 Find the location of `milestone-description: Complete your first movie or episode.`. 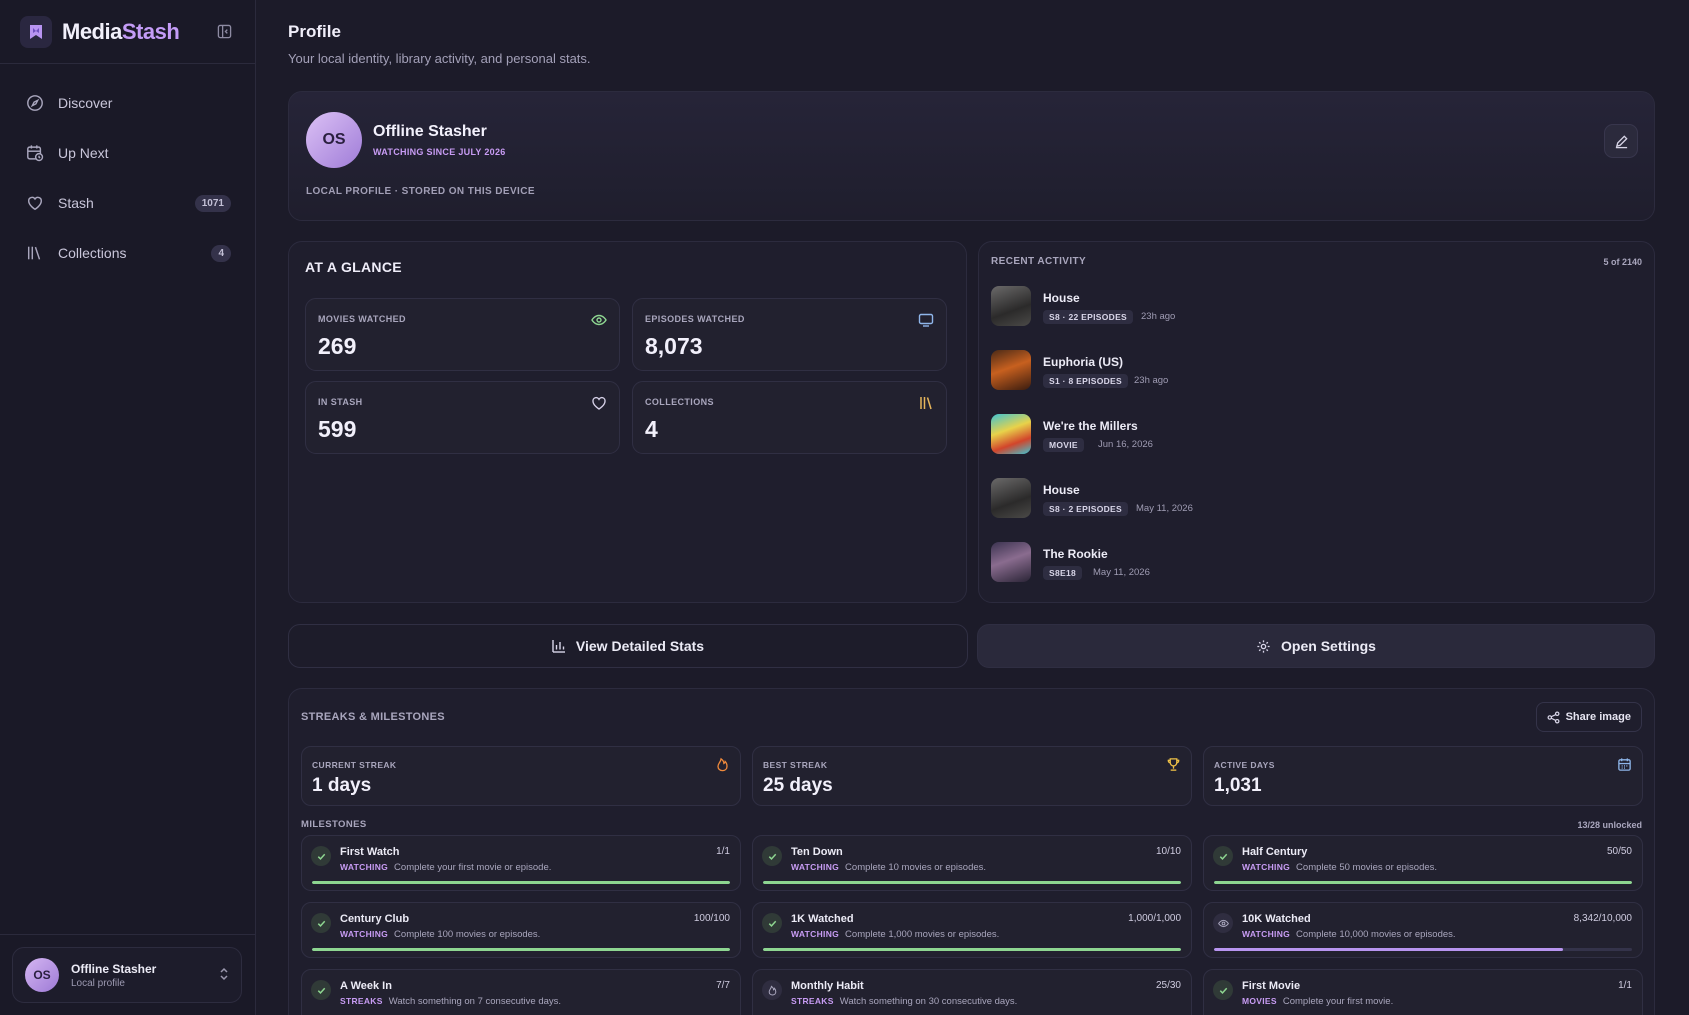

milestone-description: Complete your first movie or episode. is located at coordinates (473, 867).